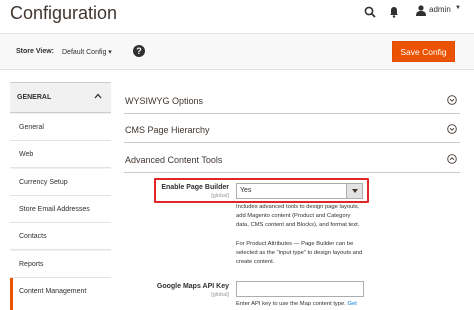  I want to click on caret-down-icon: ▼, so click(458, 8).